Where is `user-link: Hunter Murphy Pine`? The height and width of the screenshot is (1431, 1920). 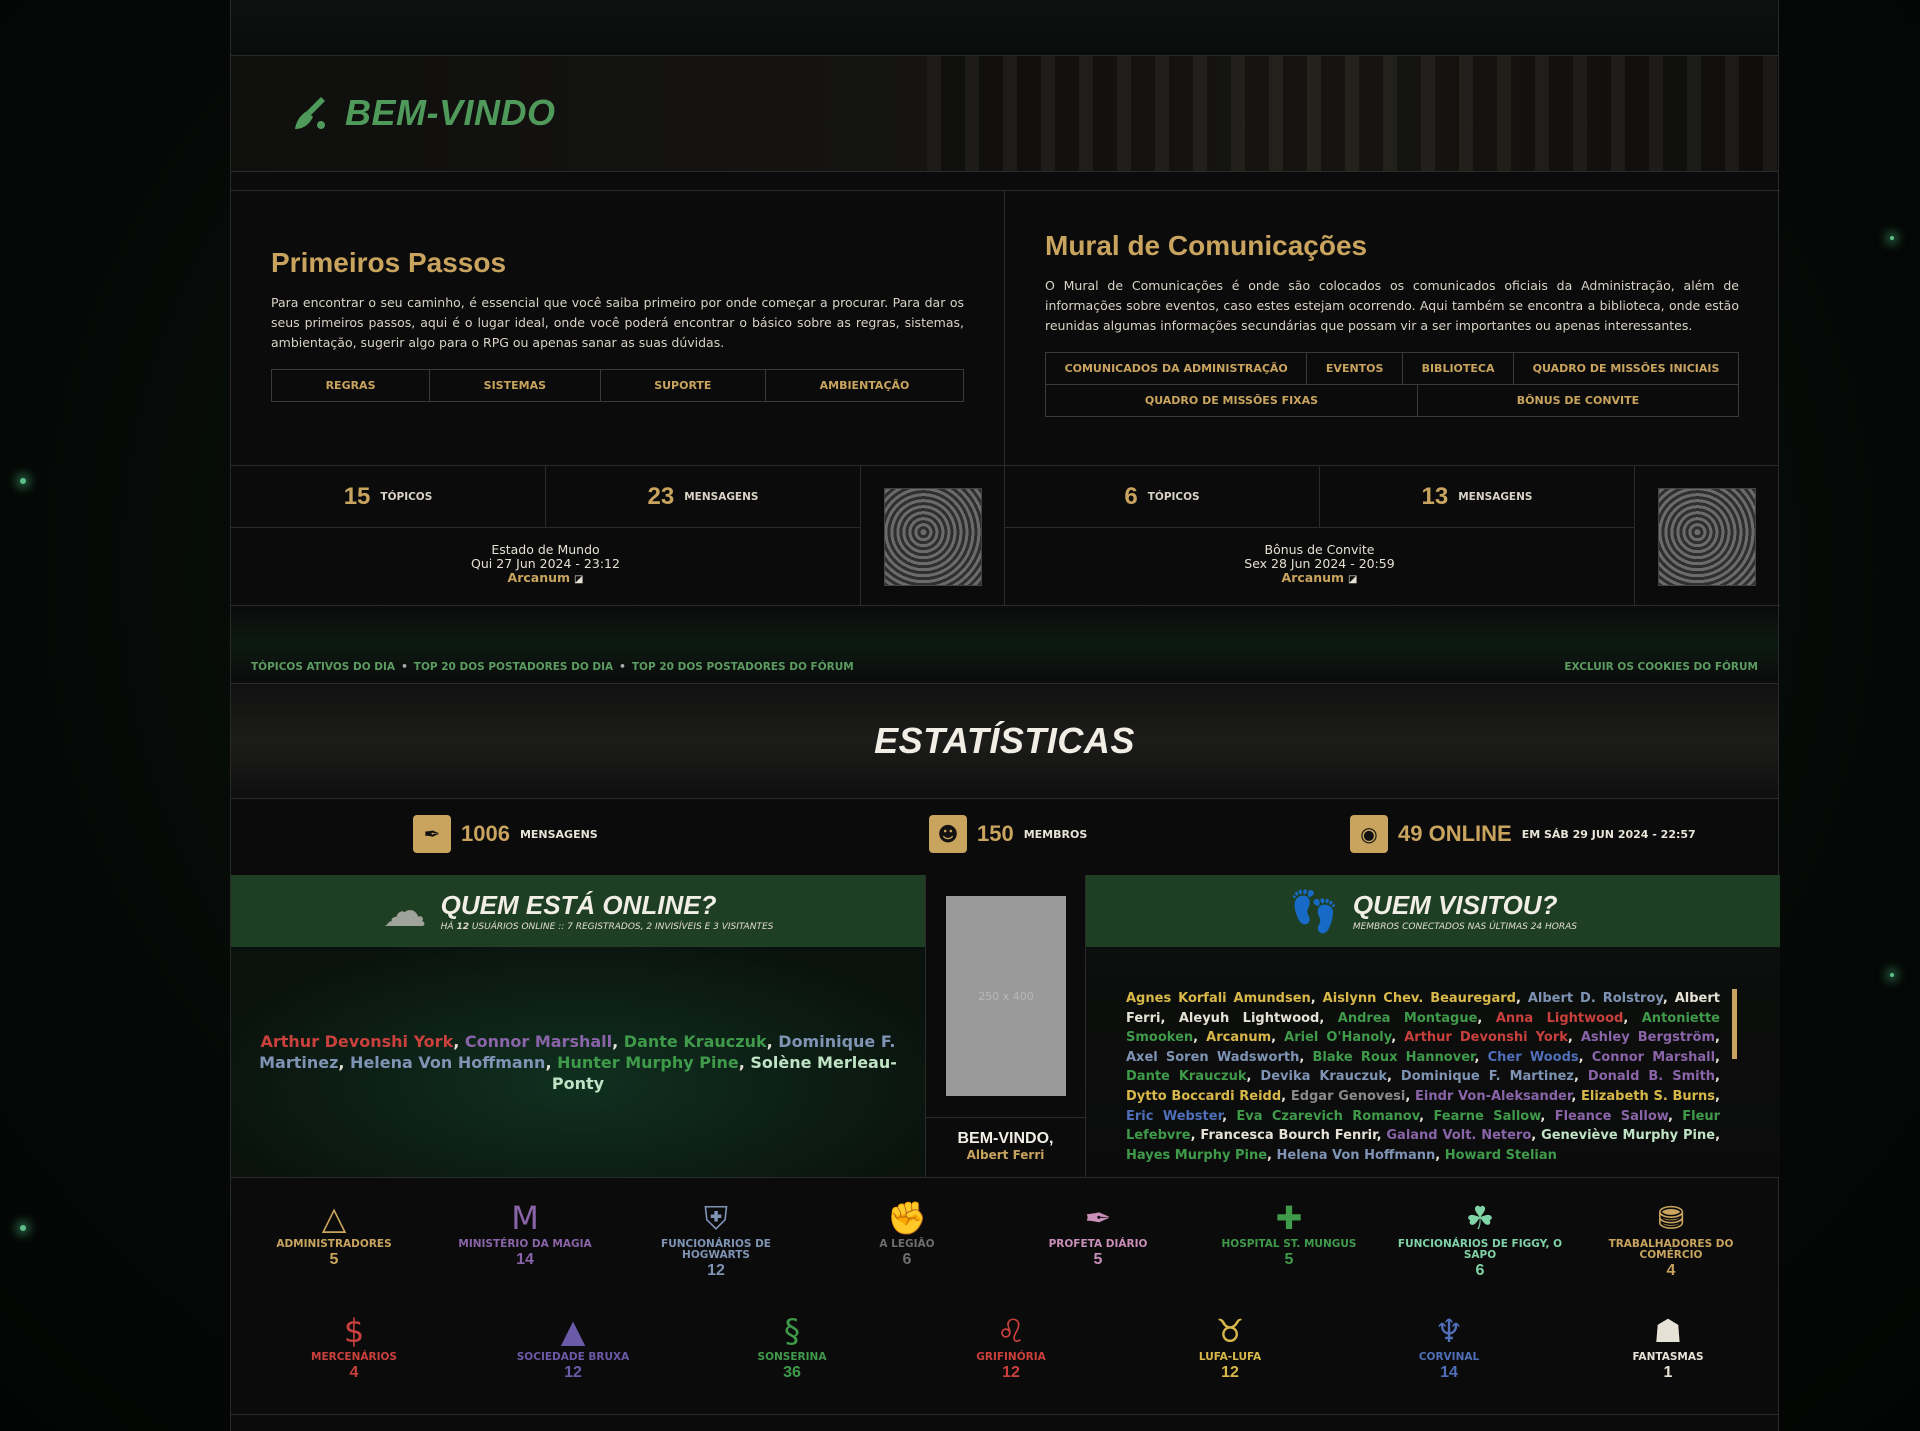
user-link: Hunter Murphy Pine is located at coordinates (648, 1062).